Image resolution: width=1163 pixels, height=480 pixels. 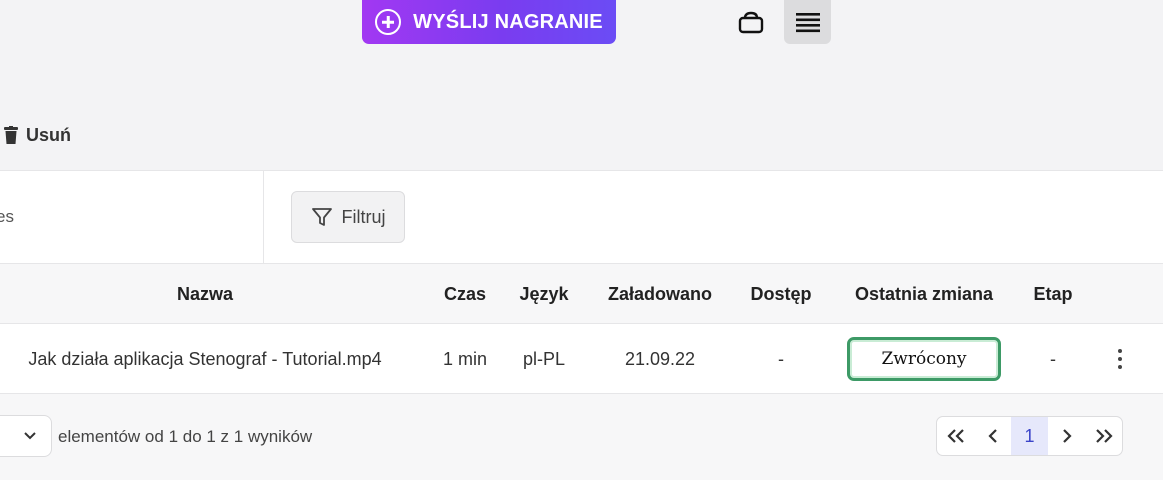 I want to click on next-page-button, so click(x=1066, y=436).